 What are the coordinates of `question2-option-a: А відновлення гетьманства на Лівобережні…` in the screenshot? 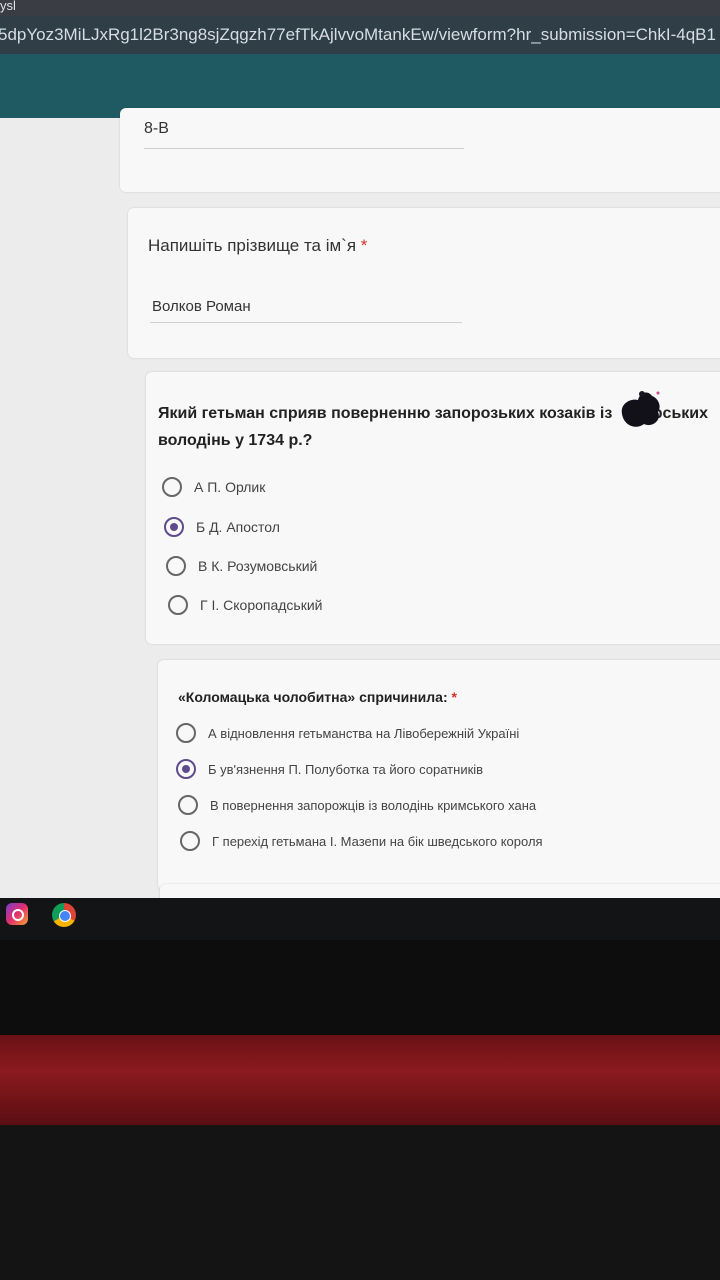 It's located at (347, 733).